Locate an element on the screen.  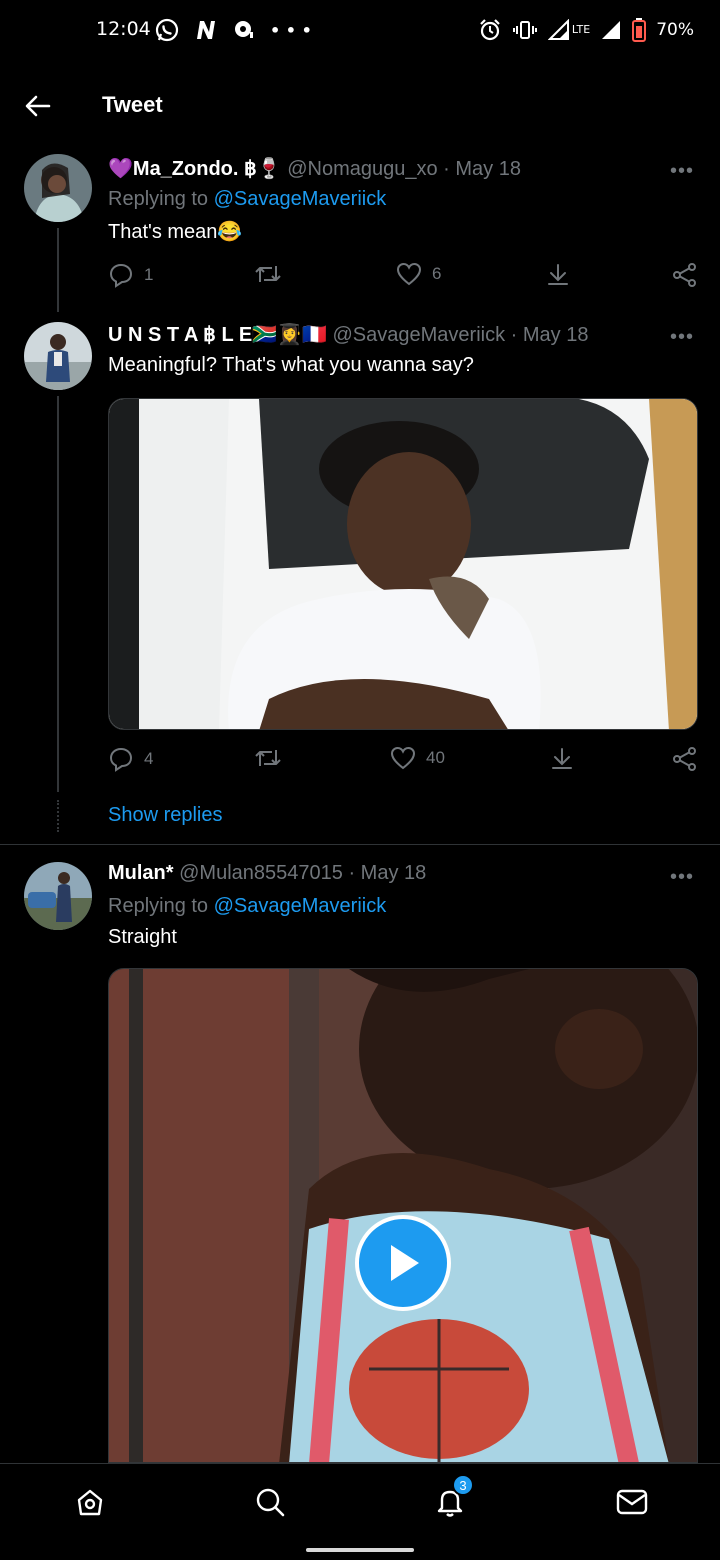
nav-messages is located at coordinates (632, 1502).